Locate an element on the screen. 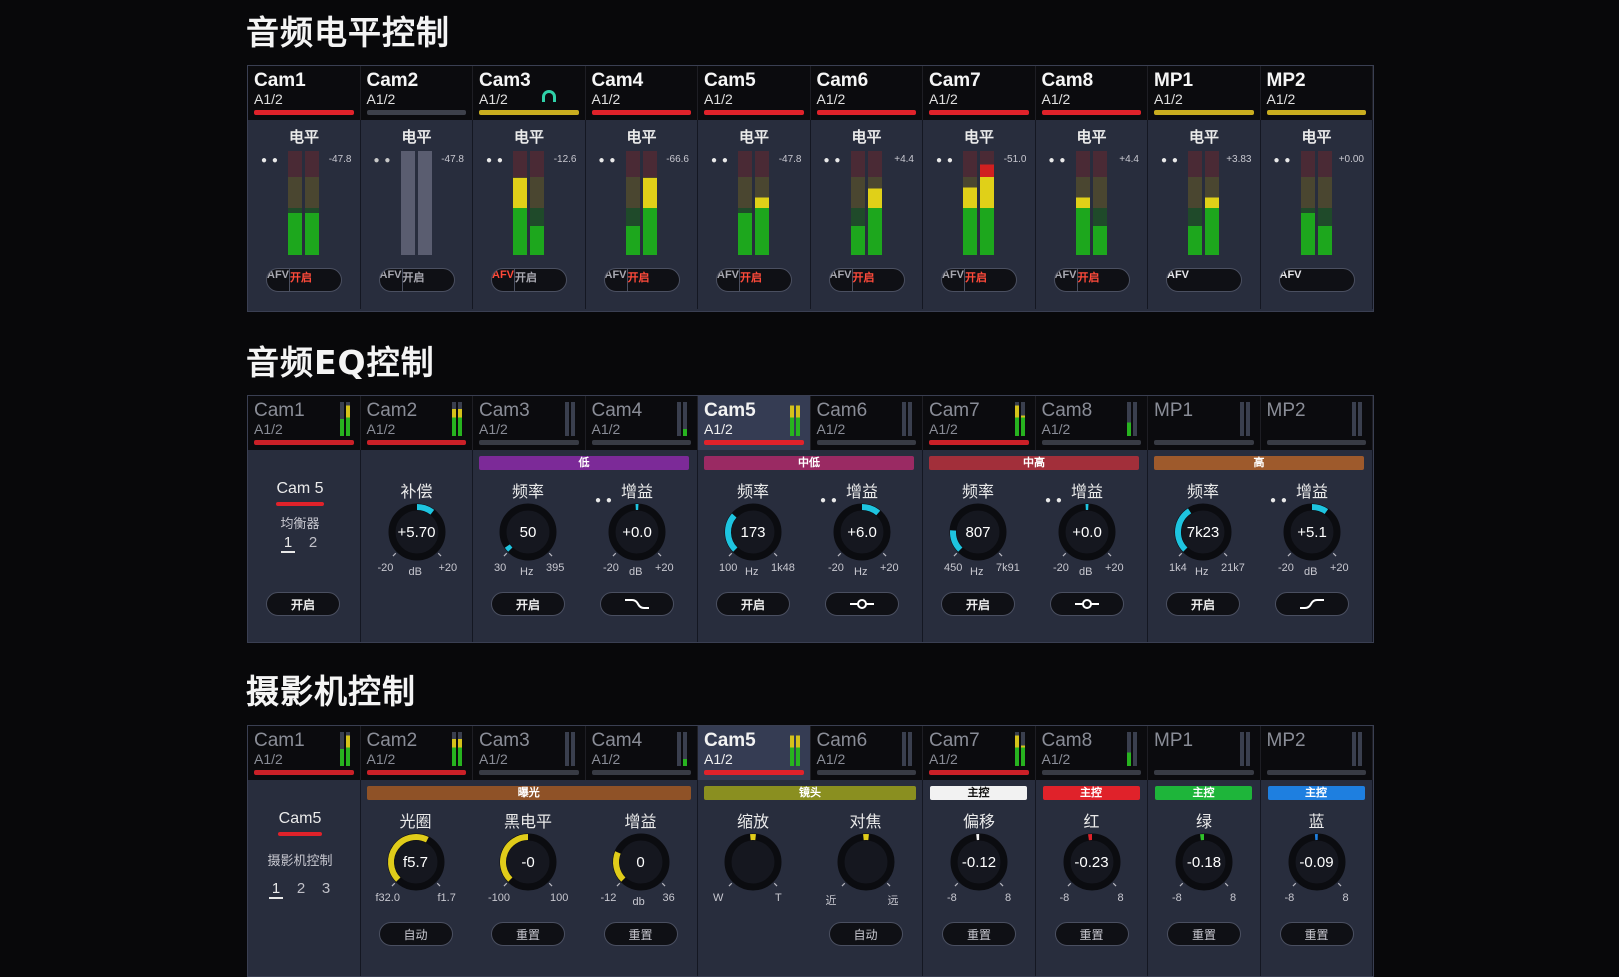  eq-tab-cam5: Cam5A1/2 is located at coordinates (754, 423).